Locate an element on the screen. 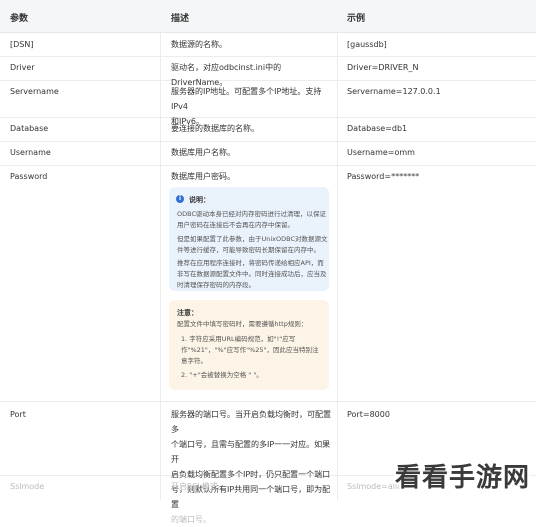 The height and width of the screenshot is (527, 536). table-row: [DSN] 数据源的名称。 [gaussdb] is located at coordinates (268, 44).